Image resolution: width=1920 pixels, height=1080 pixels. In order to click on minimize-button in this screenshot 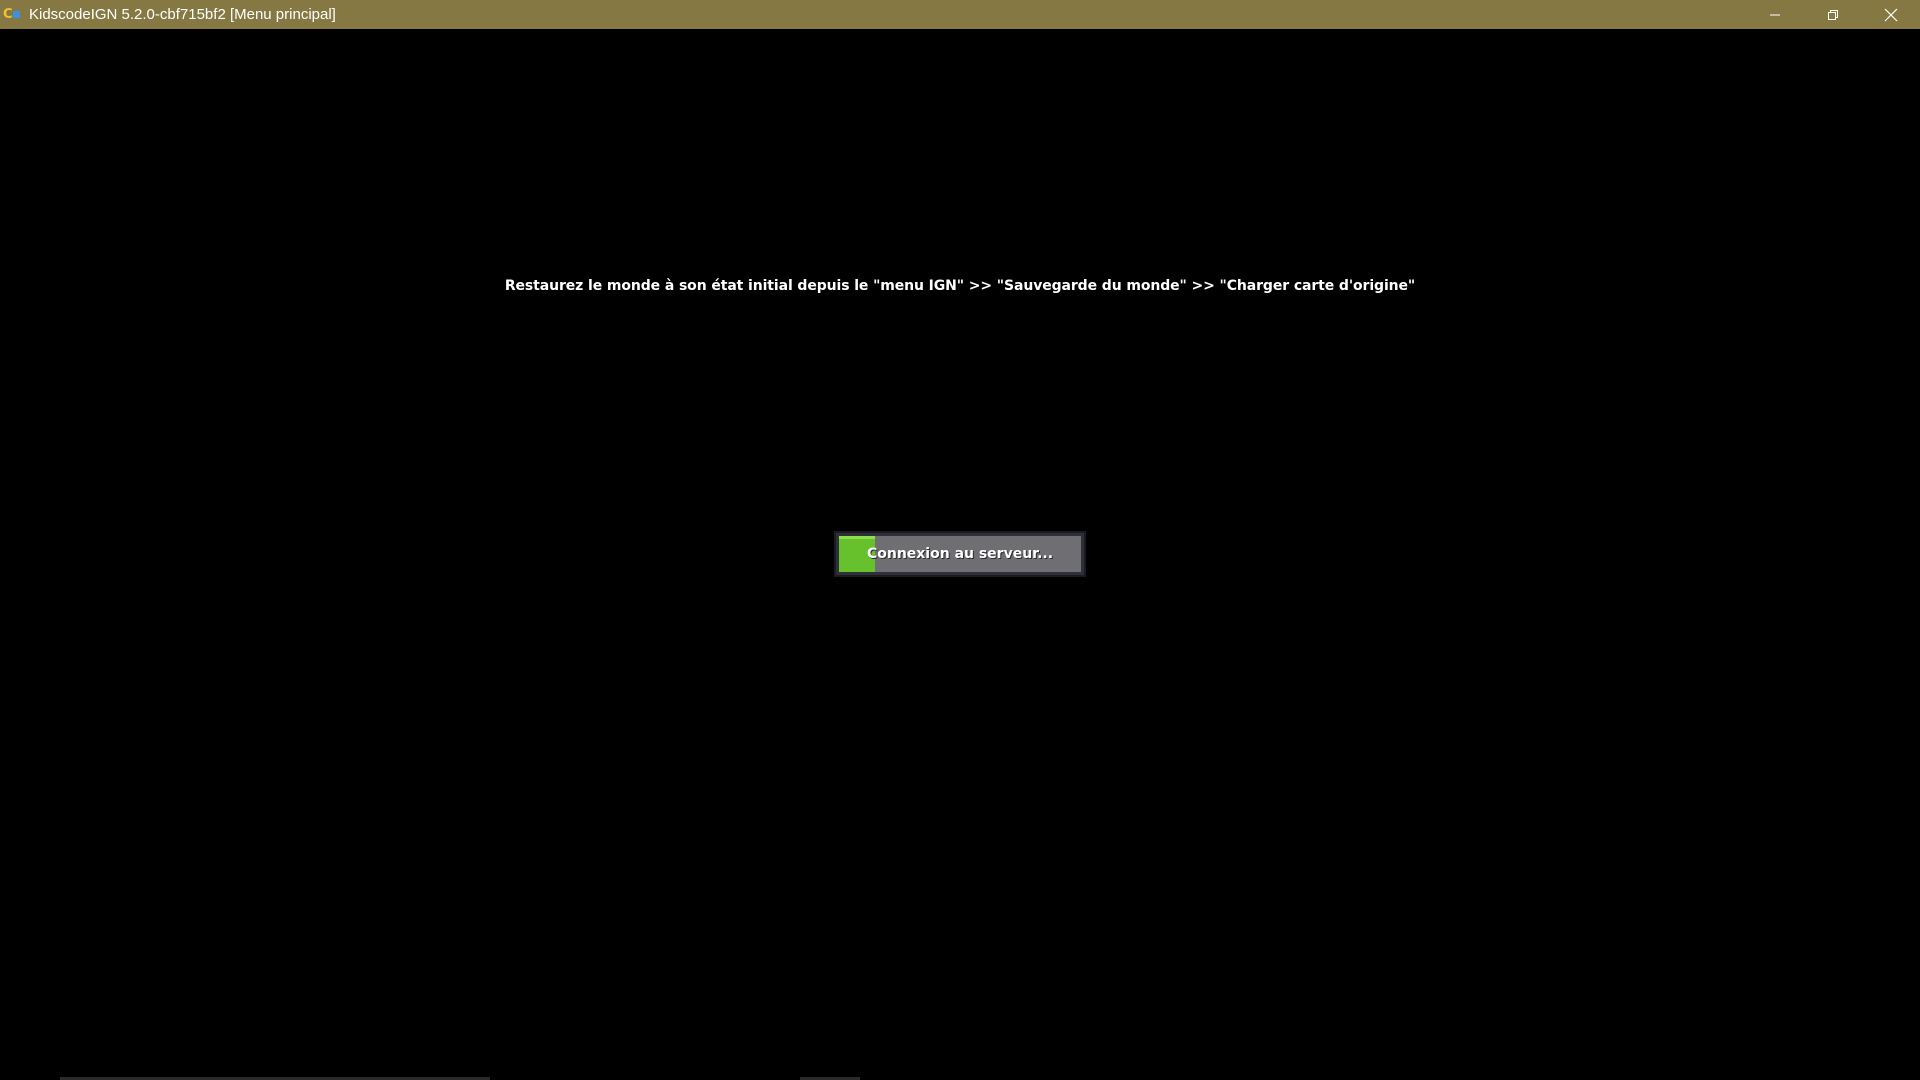, I will do `click(1775, 14)`.